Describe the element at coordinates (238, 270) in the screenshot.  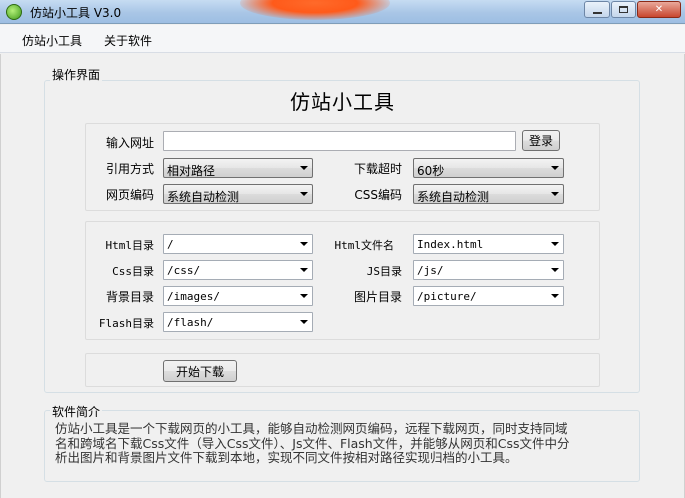
I see `css-dir-combo: /css/` at that location.